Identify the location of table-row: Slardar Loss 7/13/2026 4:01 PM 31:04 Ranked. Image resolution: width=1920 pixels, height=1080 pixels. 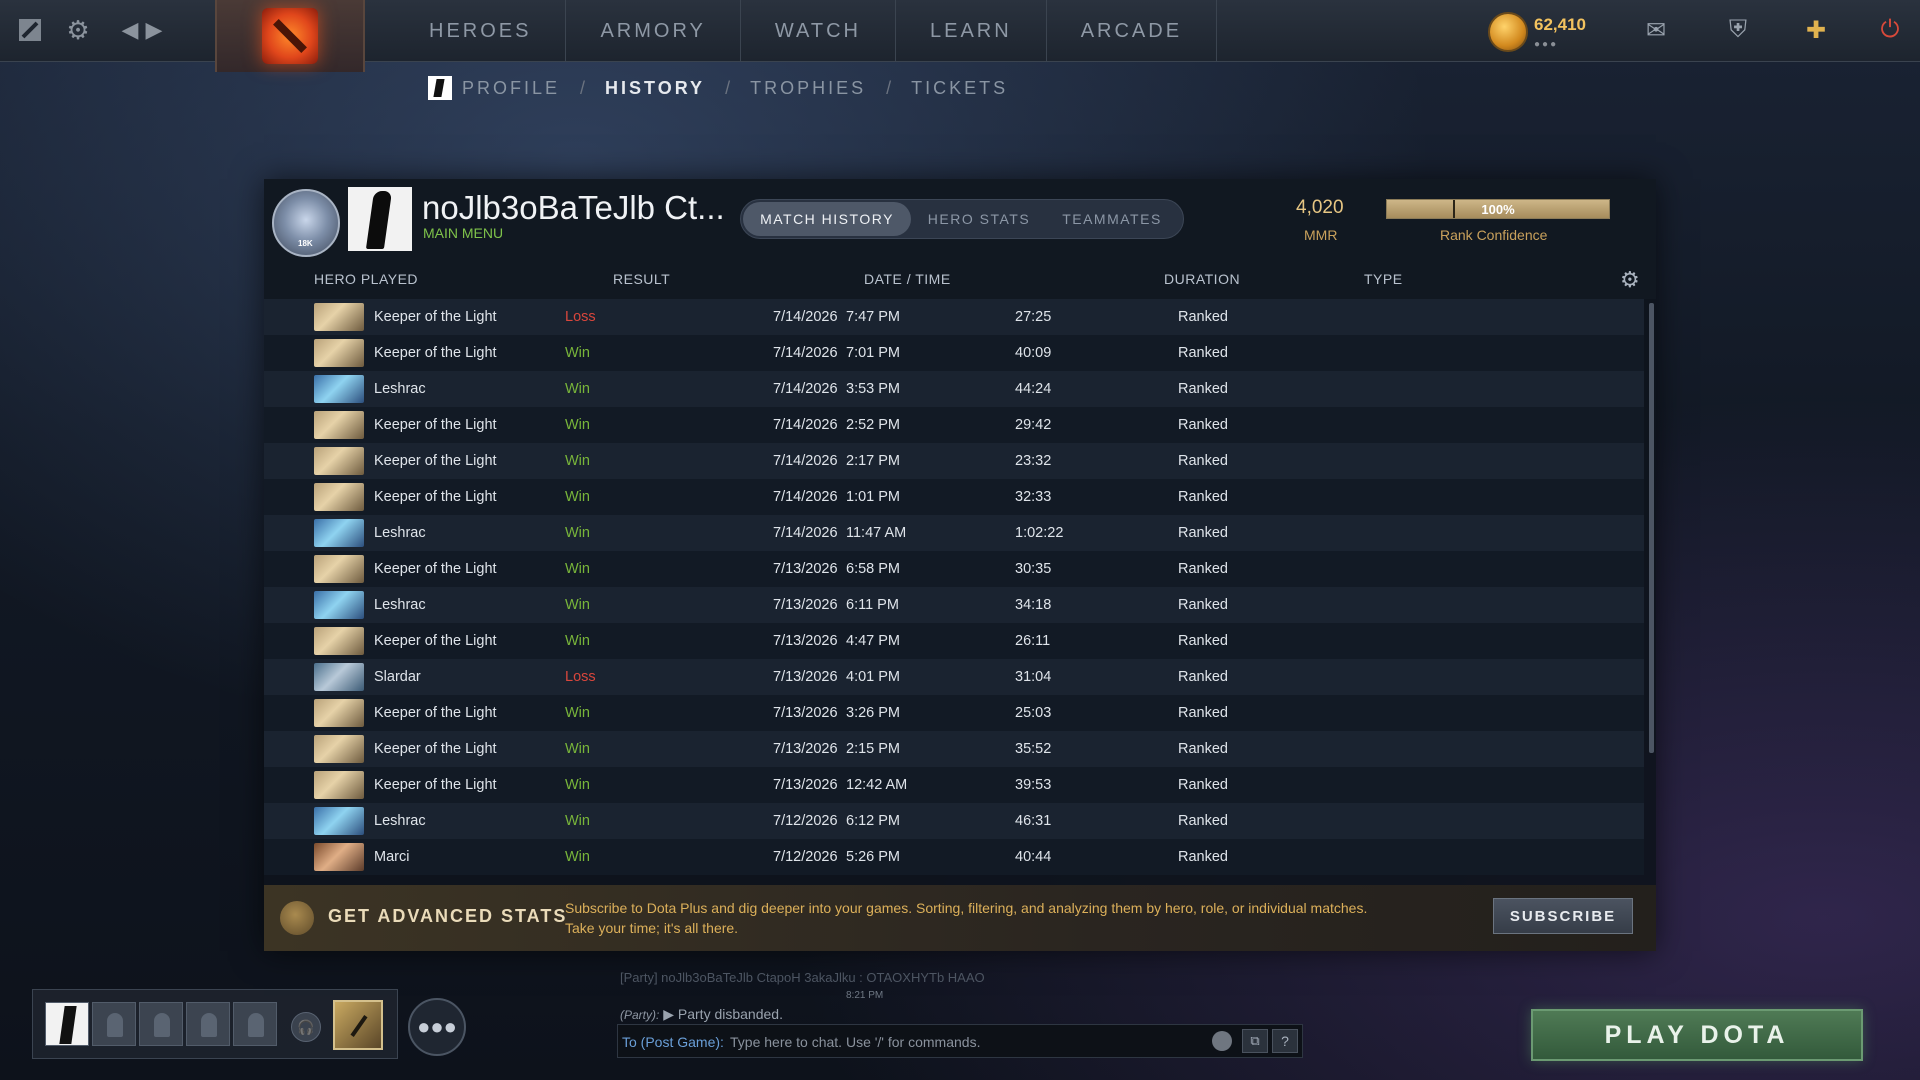
(954, 677).